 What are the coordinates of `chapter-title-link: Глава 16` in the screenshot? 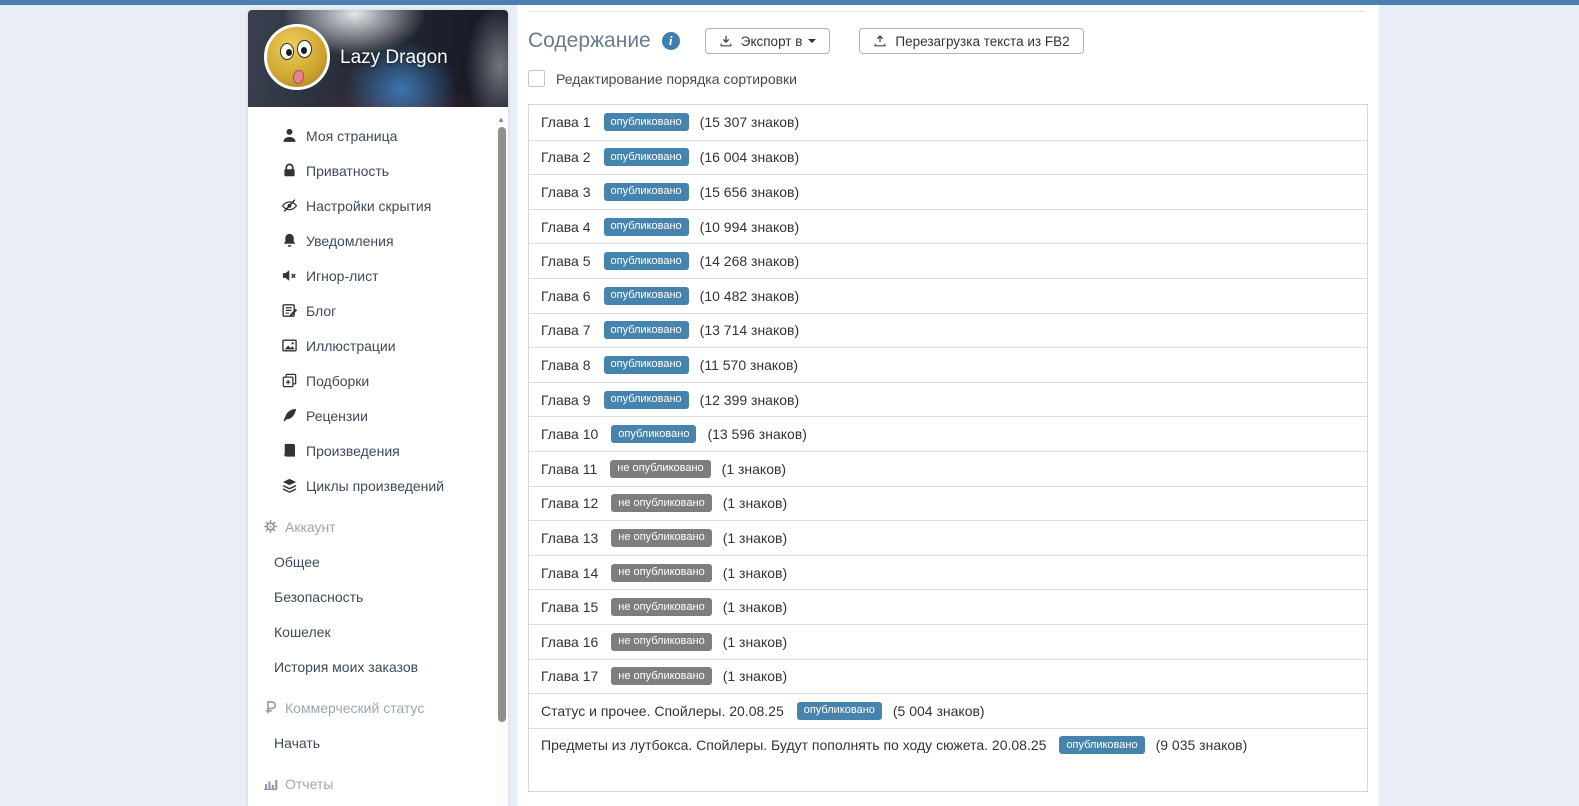 It's located at (569, 642).